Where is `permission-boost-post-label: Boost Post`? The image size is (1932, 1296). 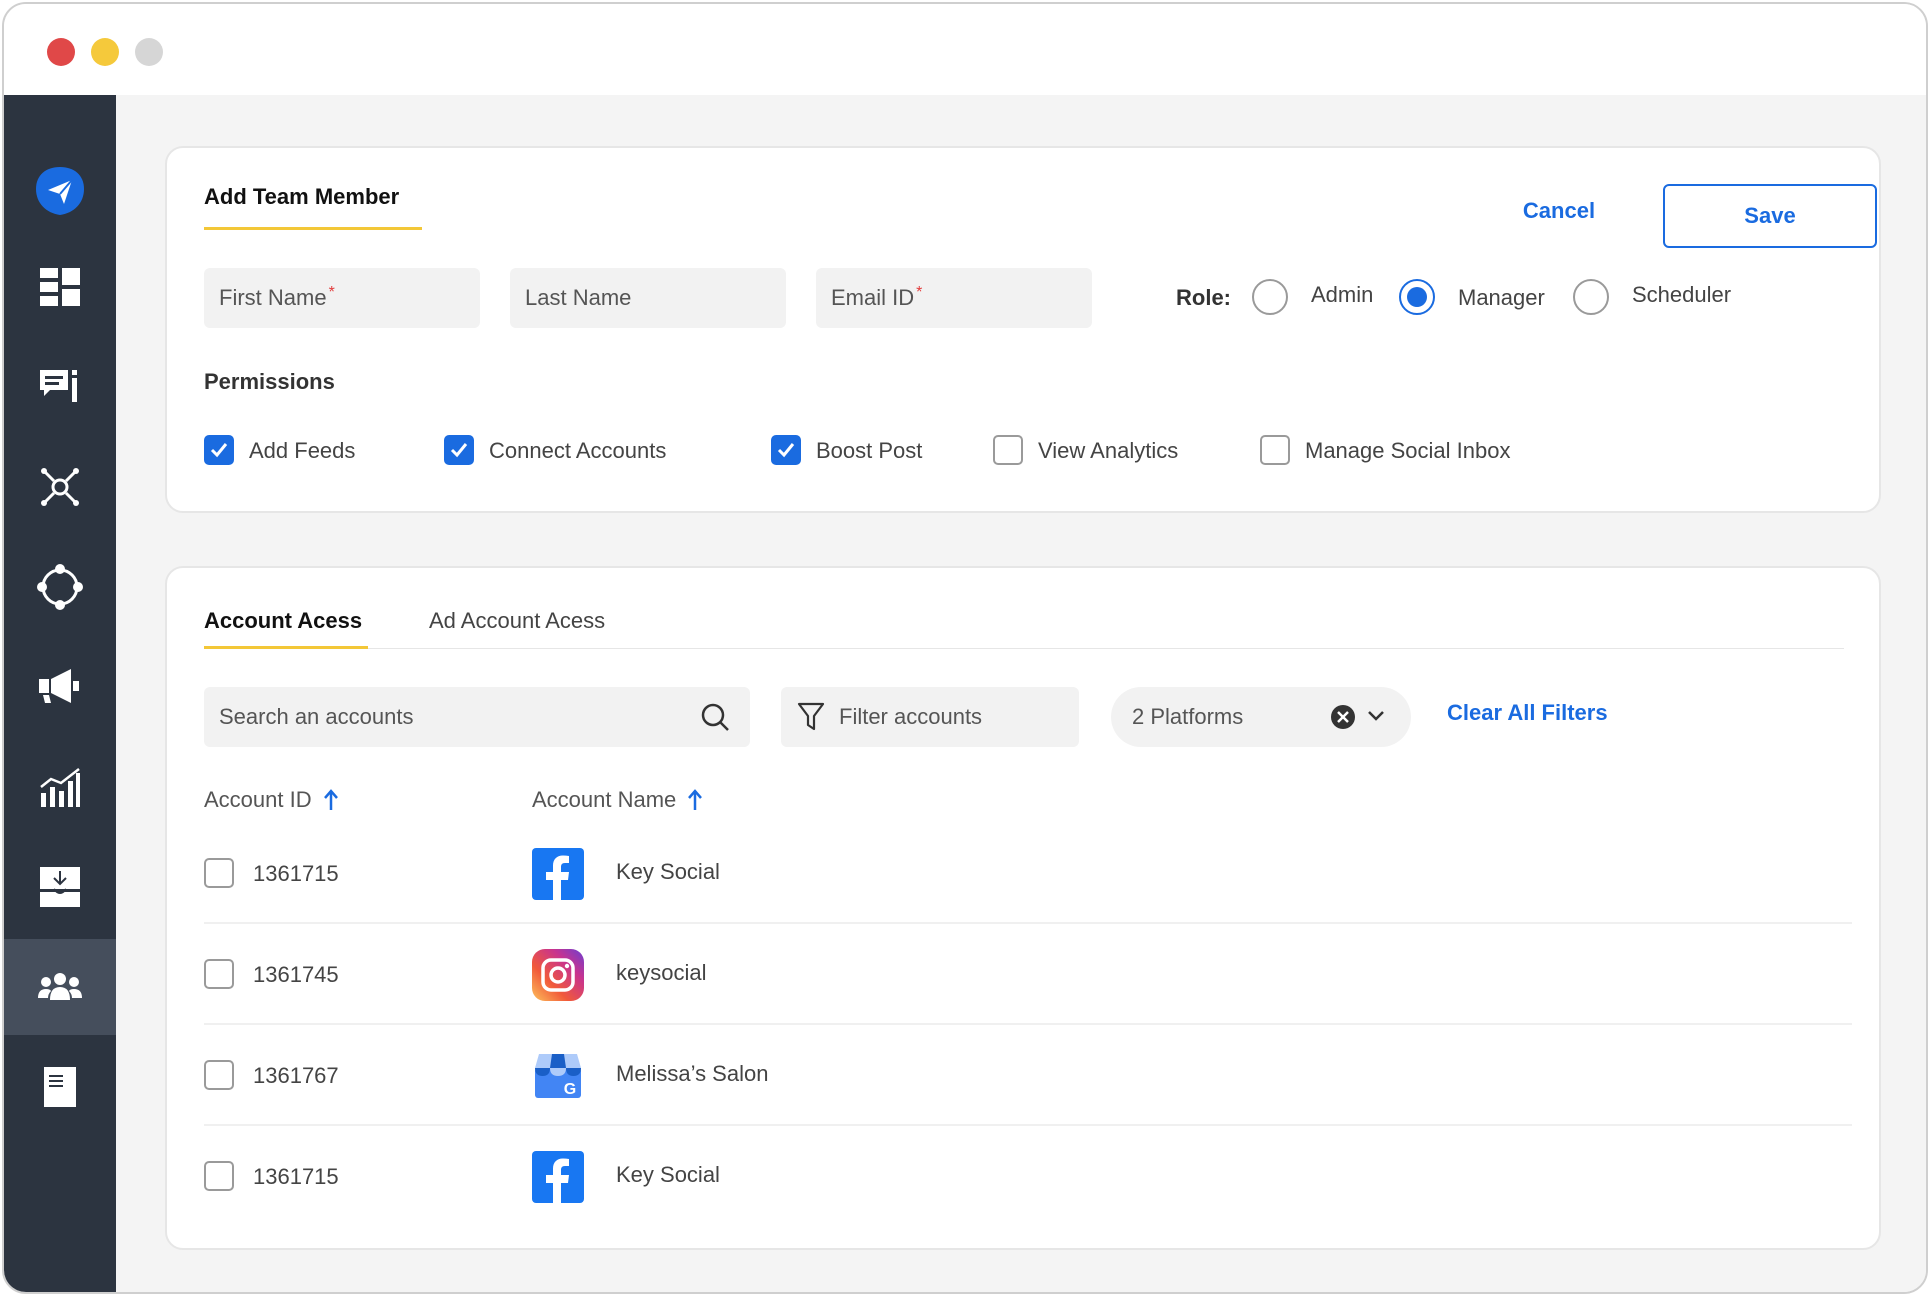 permission-boost-post-label: Boost Post is located at coordinates (869, 450).